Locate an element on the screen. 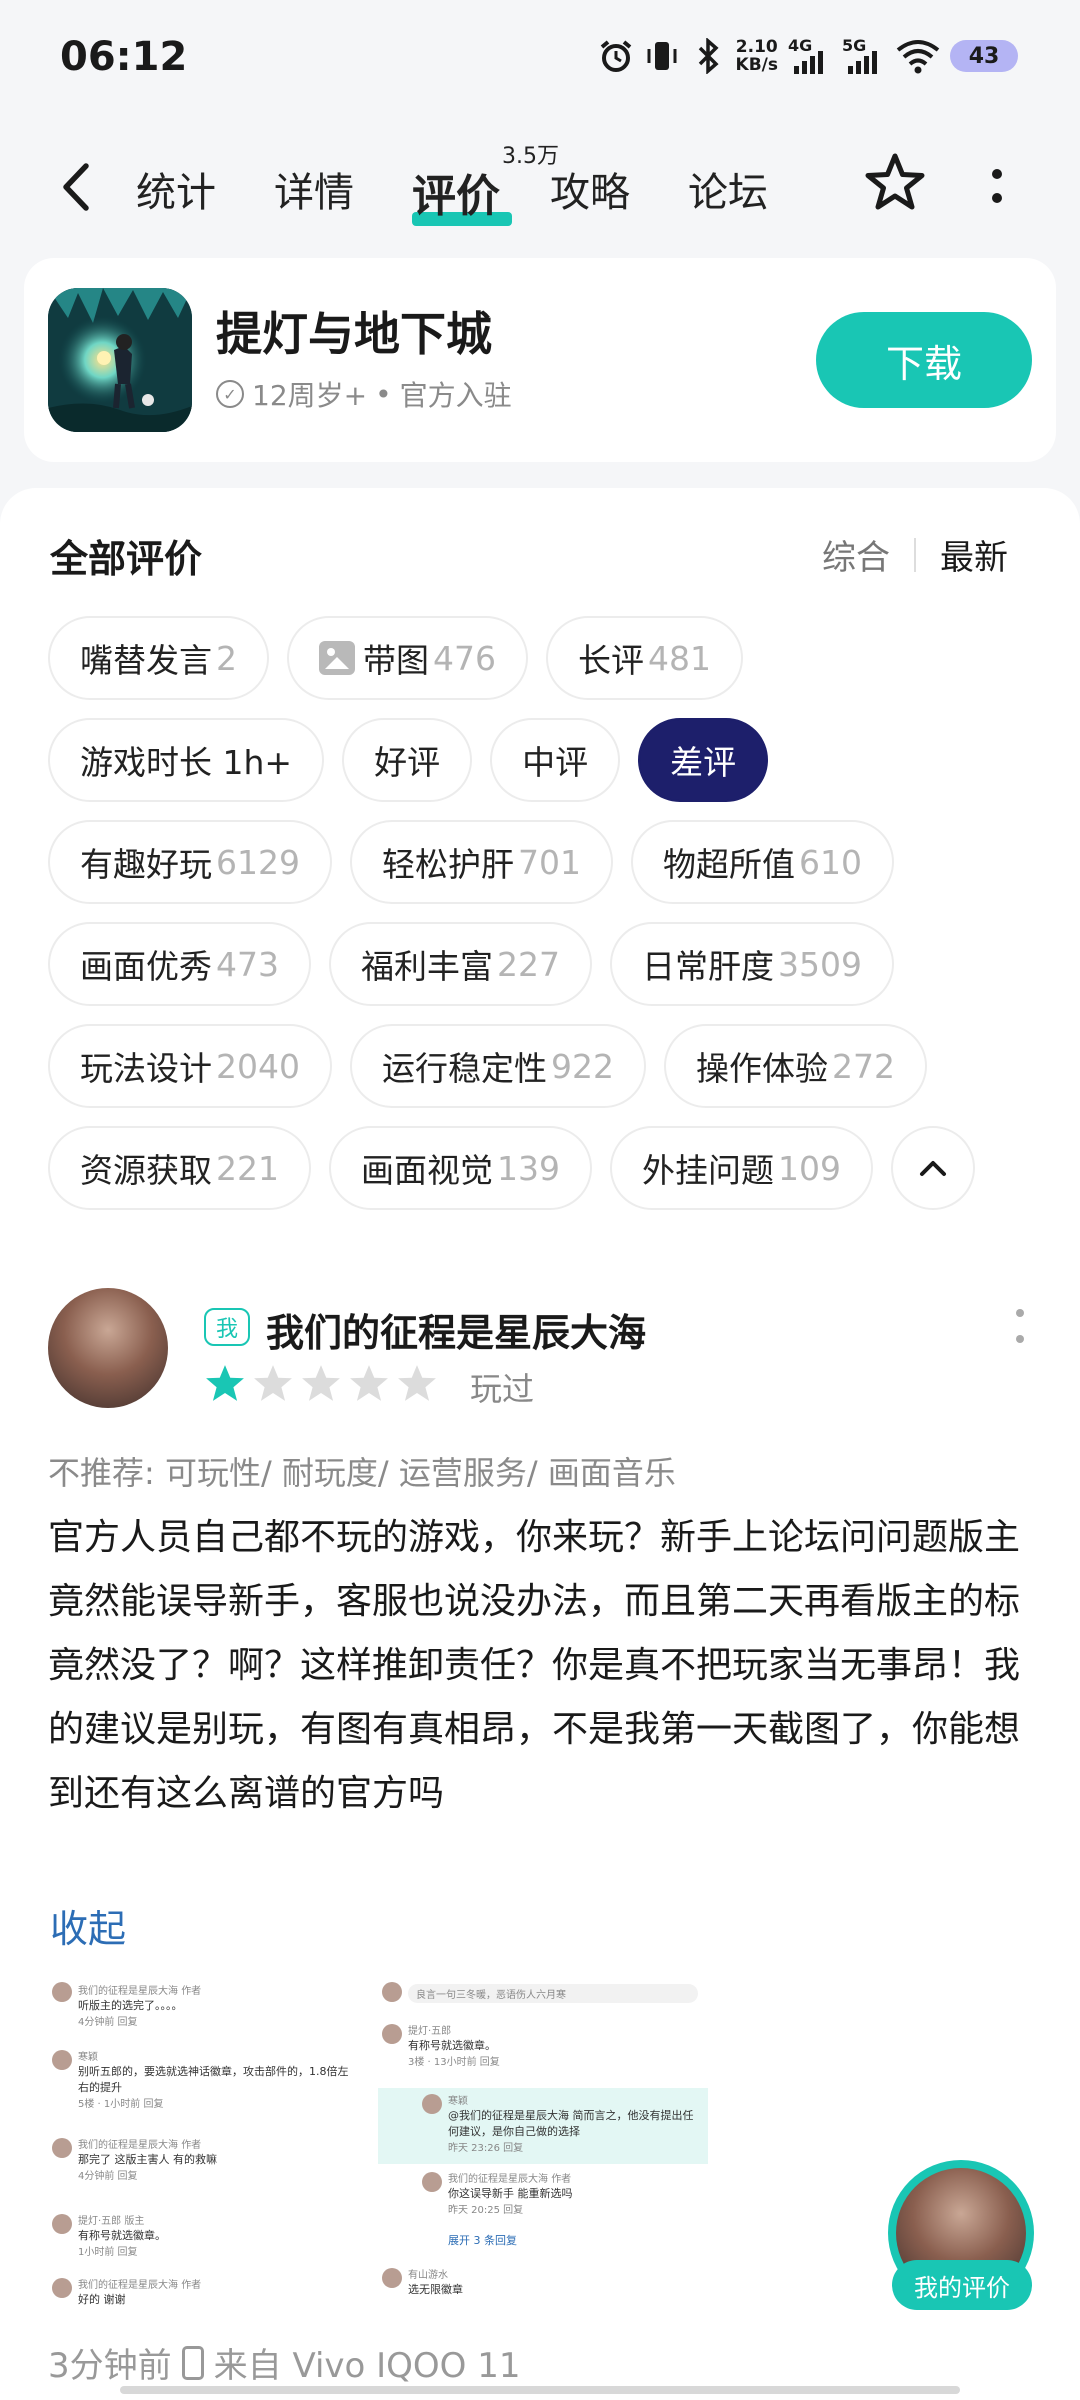 This screenshot has width=1080, height=2400. chip-row: 玩法设计 2040 运行稳定性 922 操作体验 272 is located at coordinates (548, 1066).